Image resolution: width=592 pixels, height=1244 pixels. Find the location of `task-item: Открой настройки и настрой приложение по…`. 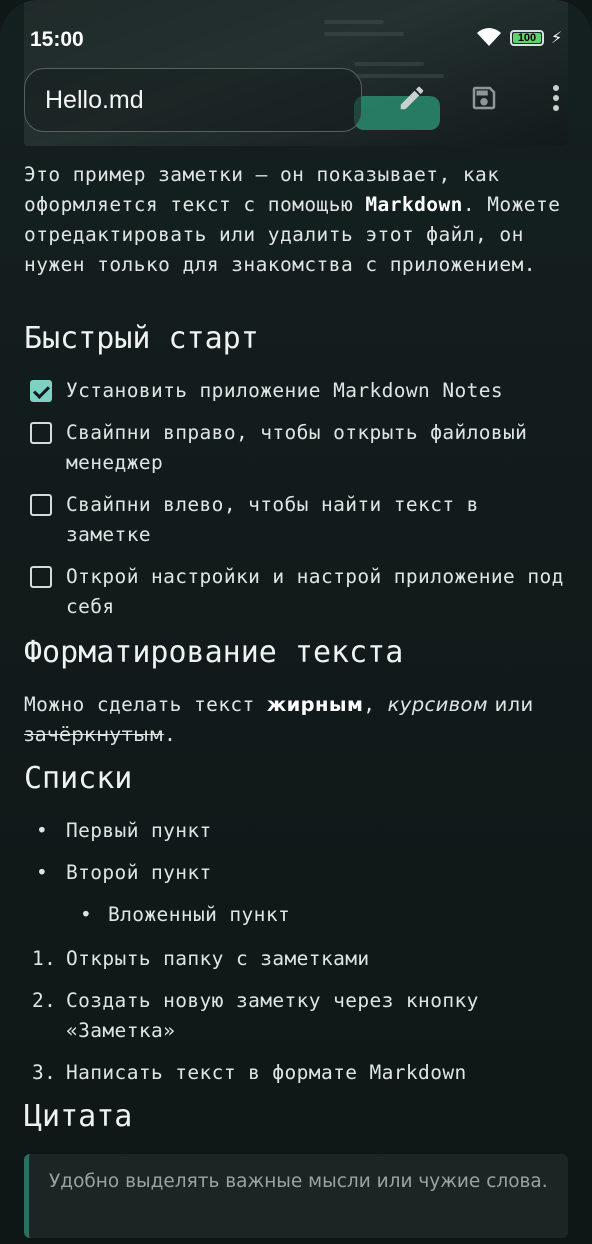

task-item: Открой настройки и настрой приложение по… is located at coordinates (297, 592).